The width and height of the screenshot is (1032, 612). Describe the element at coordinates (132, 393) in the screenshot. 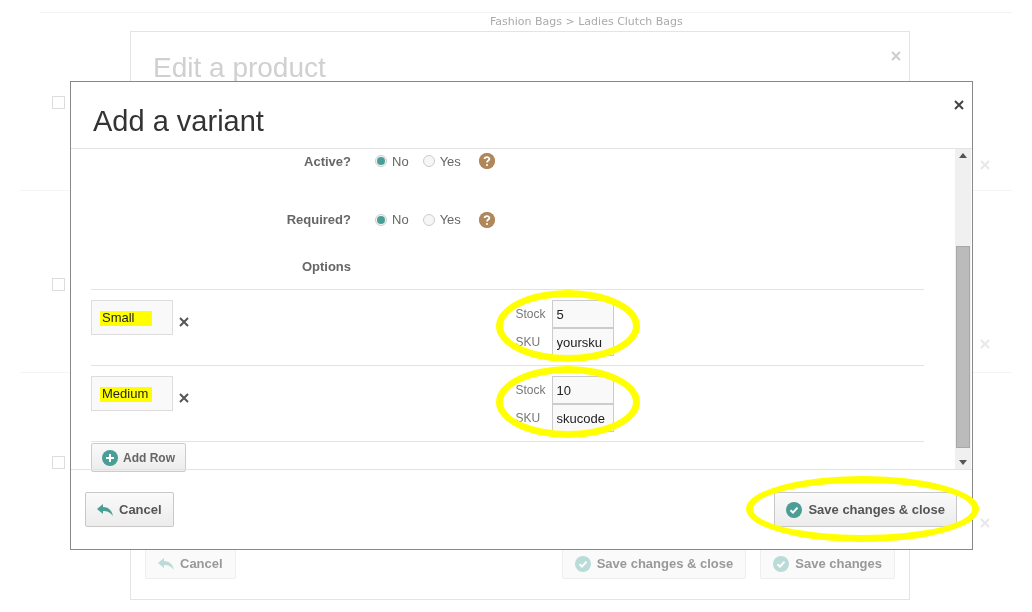

I see `option-name-field: Medium` at that location.